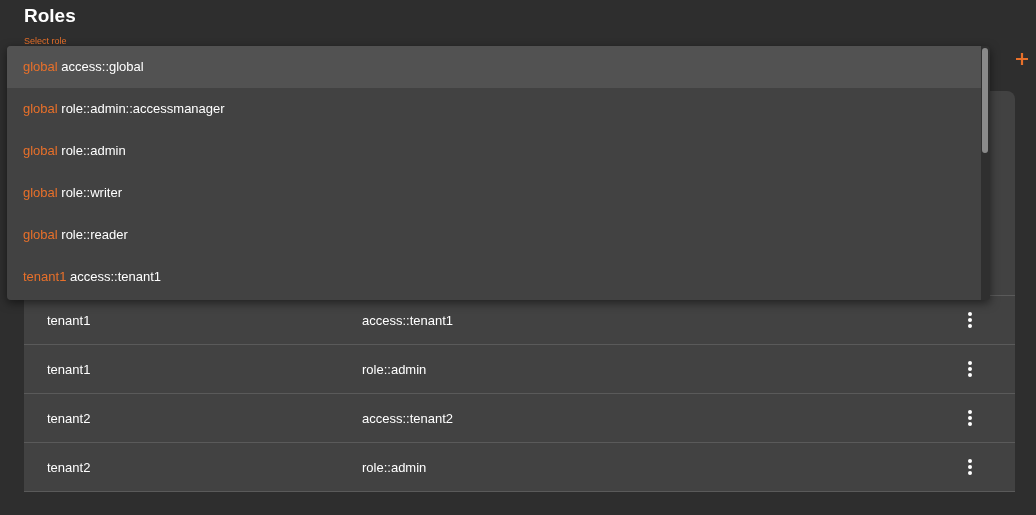 The height and width of the screenshot is (515, 1036). I want to click on dropdown-option: global role::admin::accessmanager, so click(494, 109).